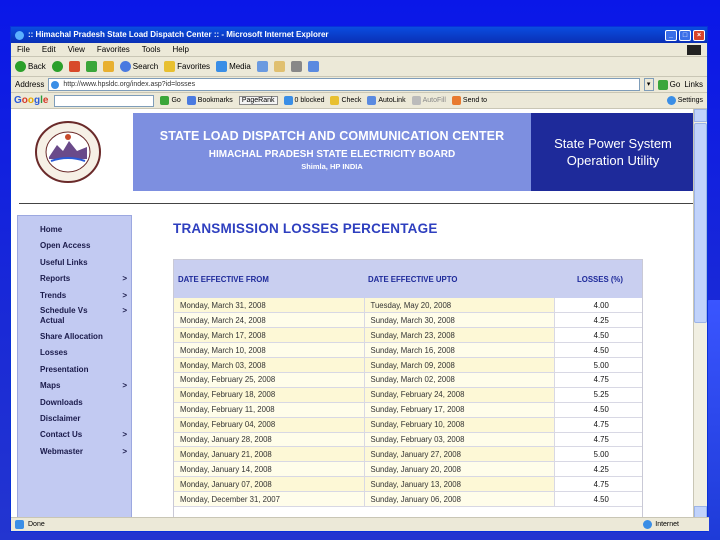 The width and height of the screenshot is (720, 540). I want to click on google-search-input, so click(104, 100).